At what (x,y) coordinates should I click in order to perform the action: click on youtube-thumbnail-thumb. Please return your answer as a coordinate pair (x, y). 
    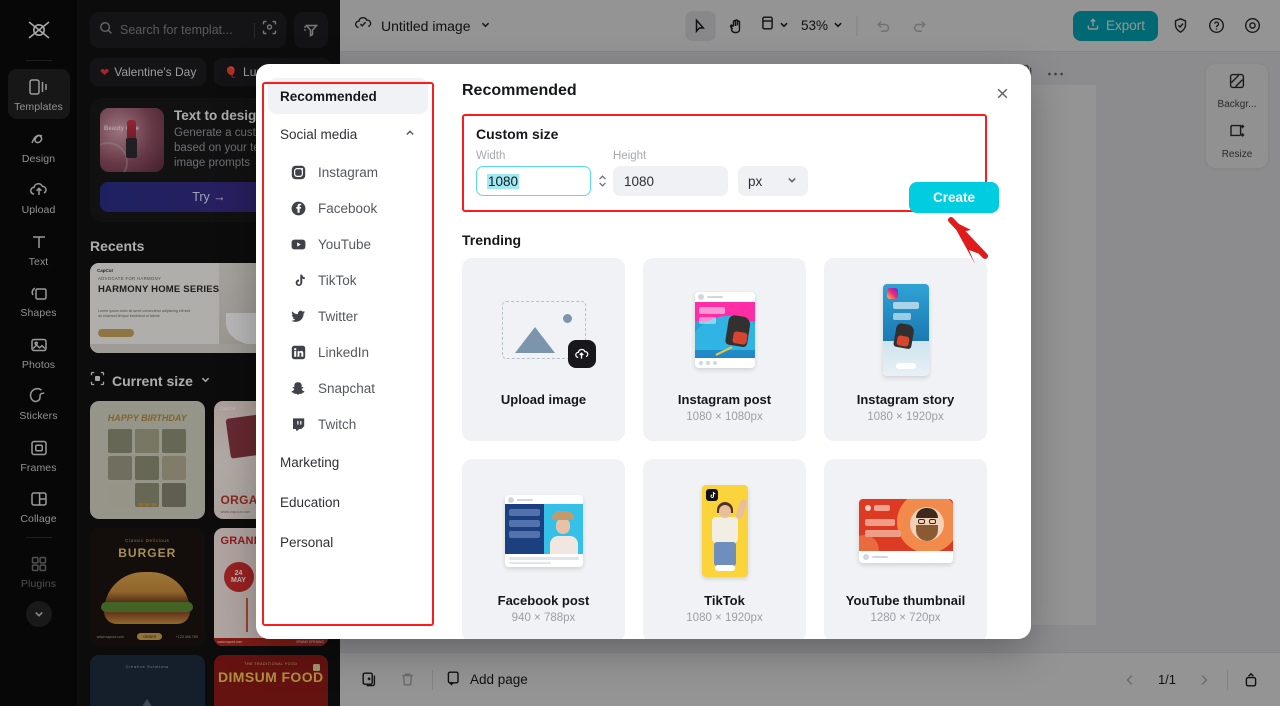
    Looking at the image, I should click on (905, 531).